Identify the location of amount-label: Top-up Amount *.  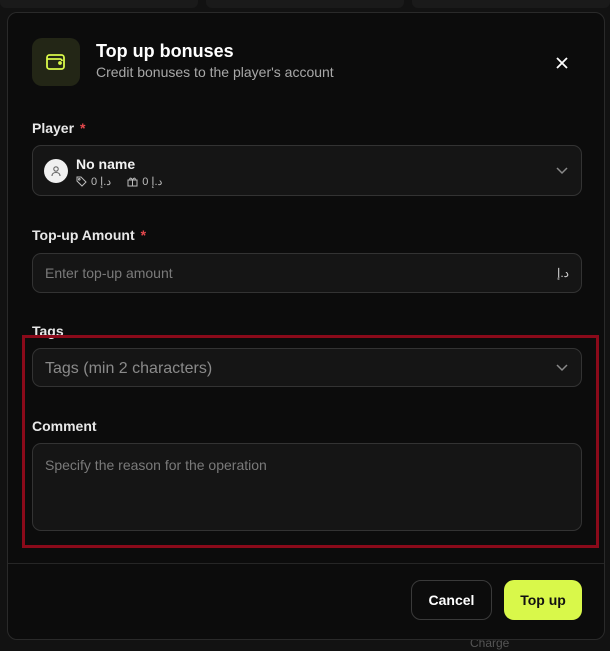
(89, 235).